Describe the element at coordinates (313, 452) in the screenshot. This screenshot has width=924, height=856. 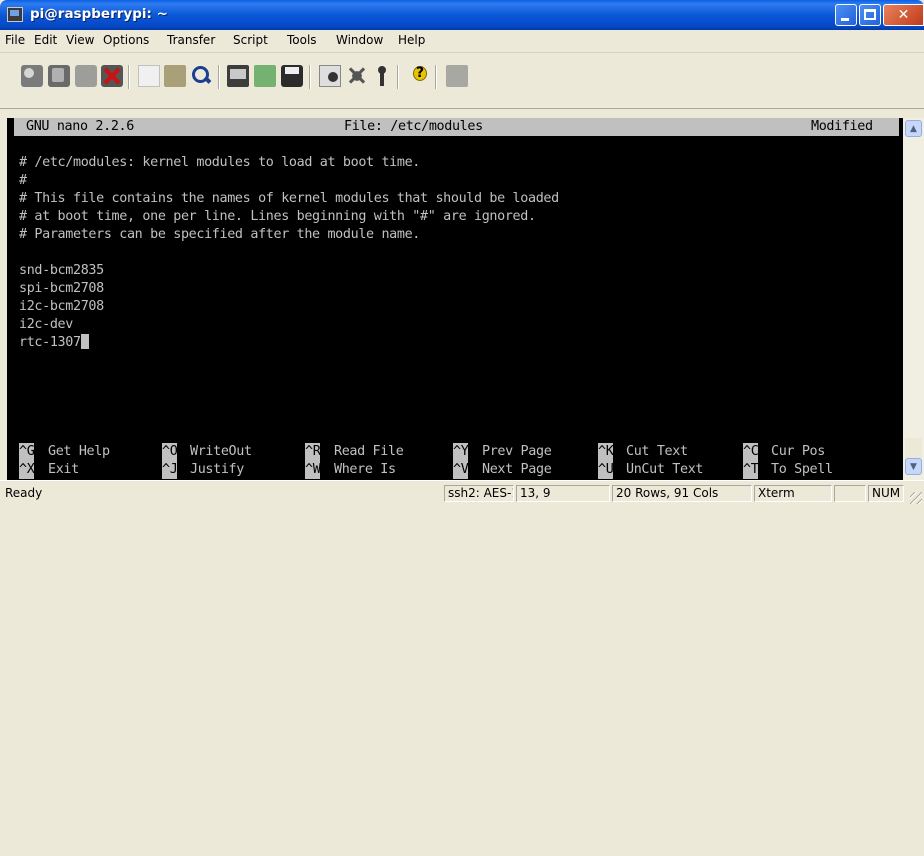
I see `shortcut-key: ^R` at that location.